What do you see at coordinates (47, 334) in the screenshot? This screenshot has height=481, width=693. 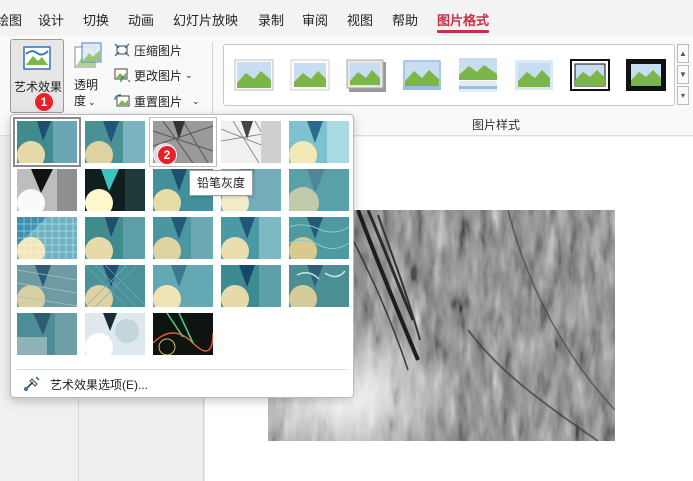 I see `effect-cutout` at bounding box center [47, 334].